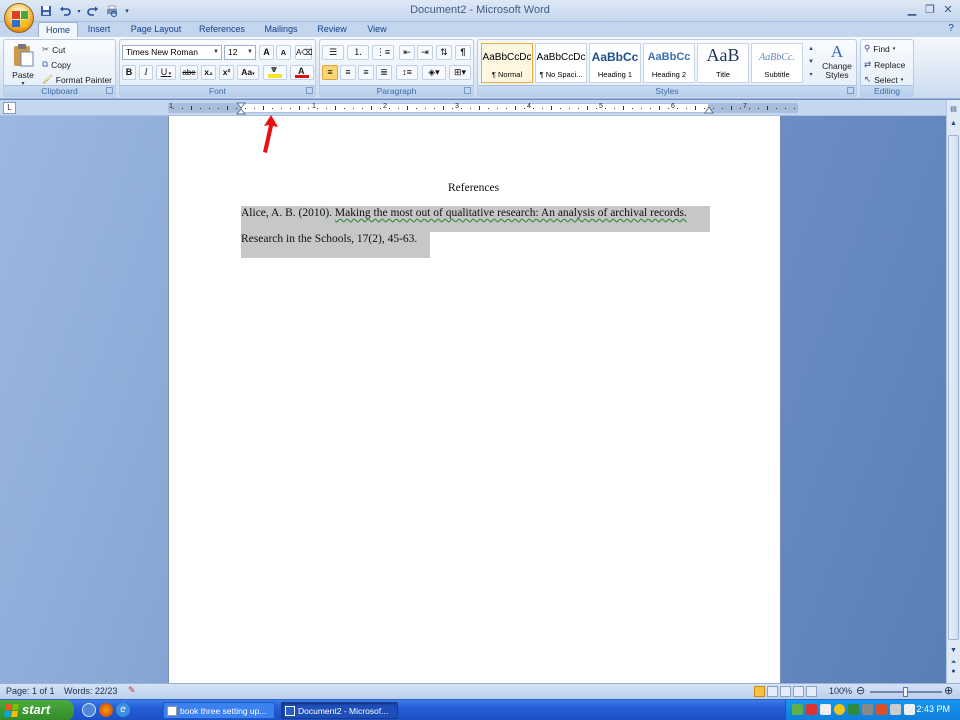 This screenshot has height=720, width=960. What do you see at coordinates (89, 710) in the screenshot?
I see `show-desktop-icon` at bounding box center [89, 710].